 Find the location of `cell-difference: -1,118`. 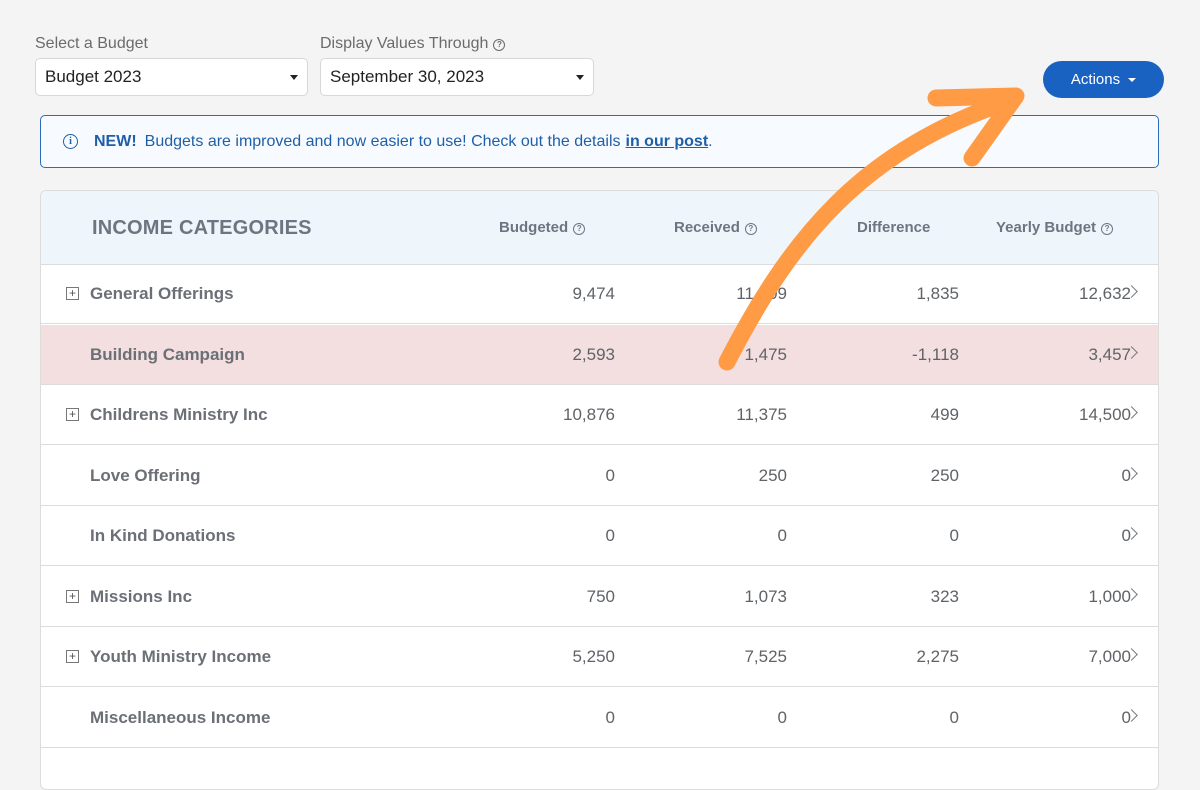

cell-difference: -1,118 is located at coordinates (935, 354).